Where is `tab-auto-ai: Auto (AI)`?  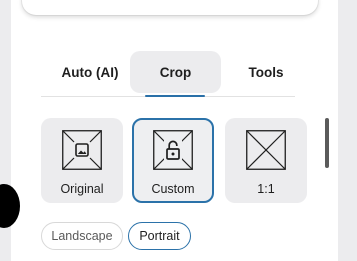
tab-auto-ai: Auto (AI) is located at coordinates (90, 72).